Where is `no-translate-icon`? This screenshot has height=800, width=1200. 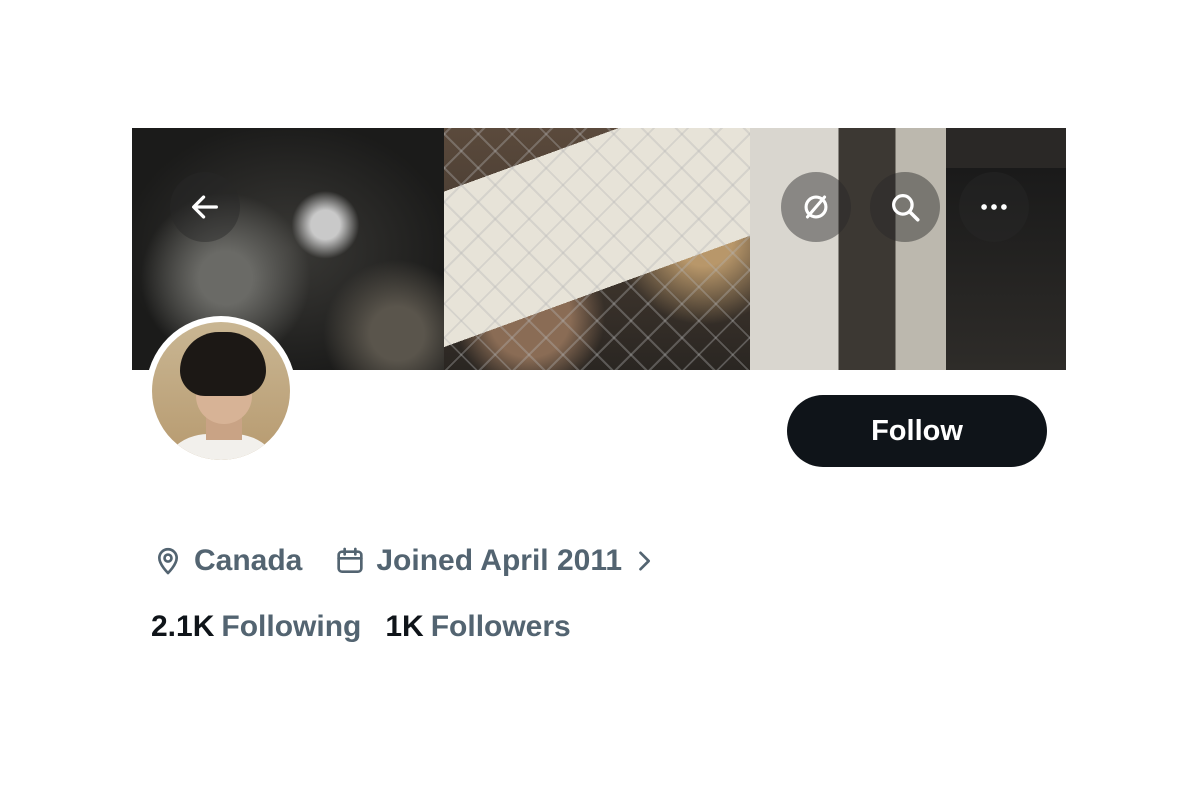
no-translate-icon is located at coordinates (816, 207).